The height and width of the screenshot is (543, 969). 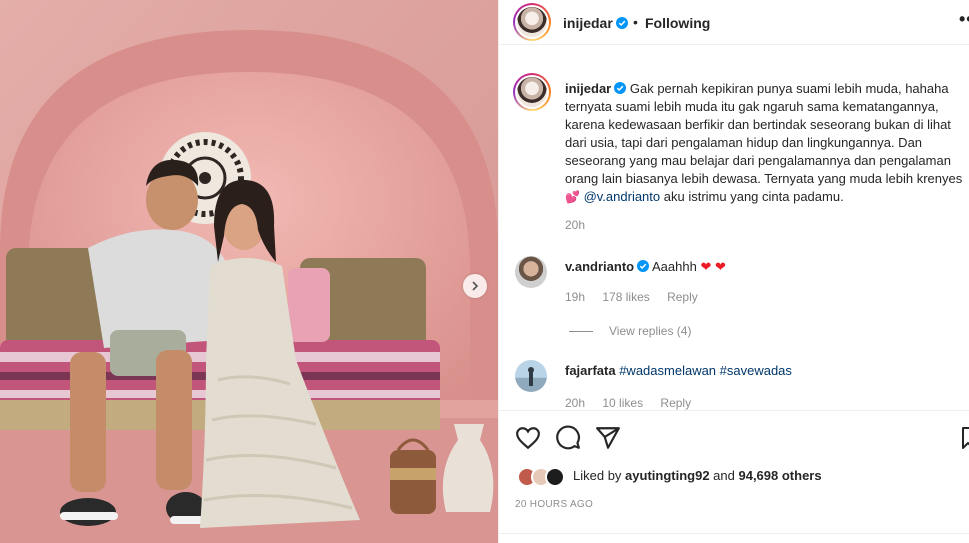 I want to click on caption-timestamp: 20h, so click(x=575, y=225).